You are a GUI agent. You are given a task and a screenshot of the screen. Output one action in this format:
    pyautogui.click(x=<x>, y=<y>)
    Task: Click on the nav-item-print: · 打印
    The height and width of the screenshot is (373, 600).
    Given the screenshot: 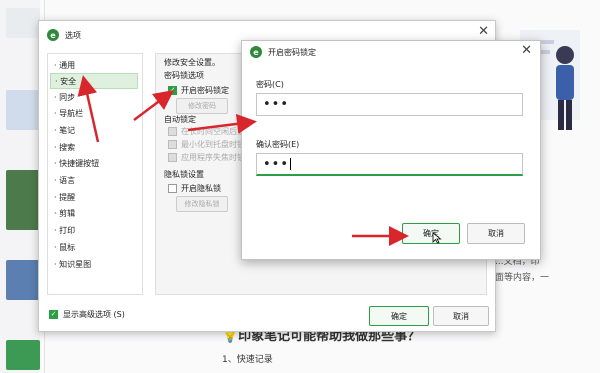 What is the action you would take?
    pyautogui.click(x=96, y=230)
    